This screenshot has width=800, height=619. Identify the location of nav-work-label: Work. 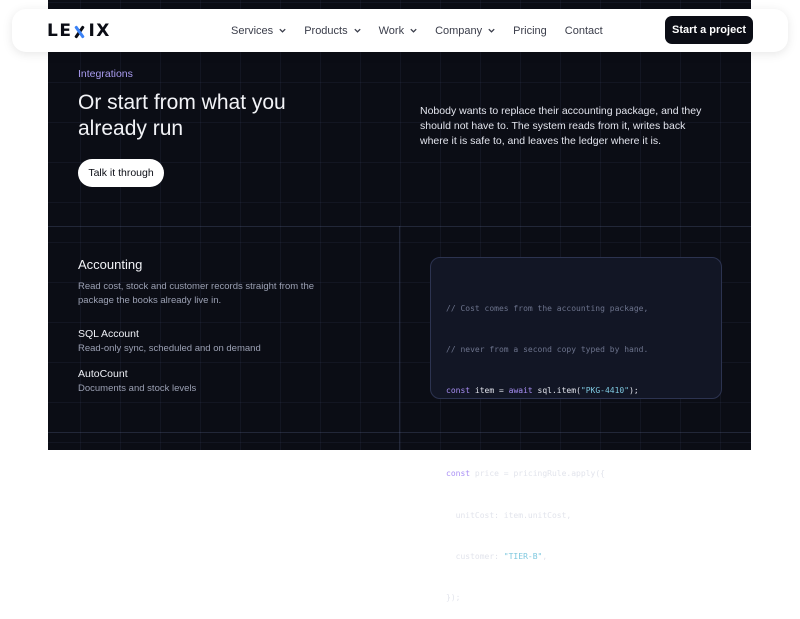
(391, 30).